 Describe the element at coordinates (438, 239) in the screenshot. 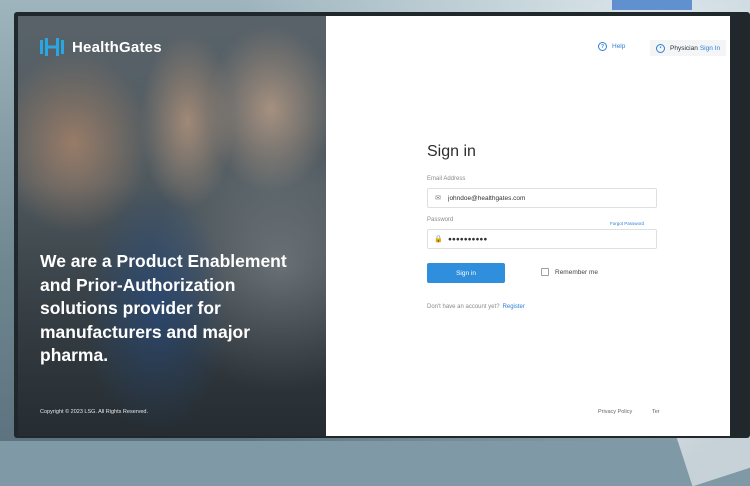

I see `lock-icon: 🔒` at that location.